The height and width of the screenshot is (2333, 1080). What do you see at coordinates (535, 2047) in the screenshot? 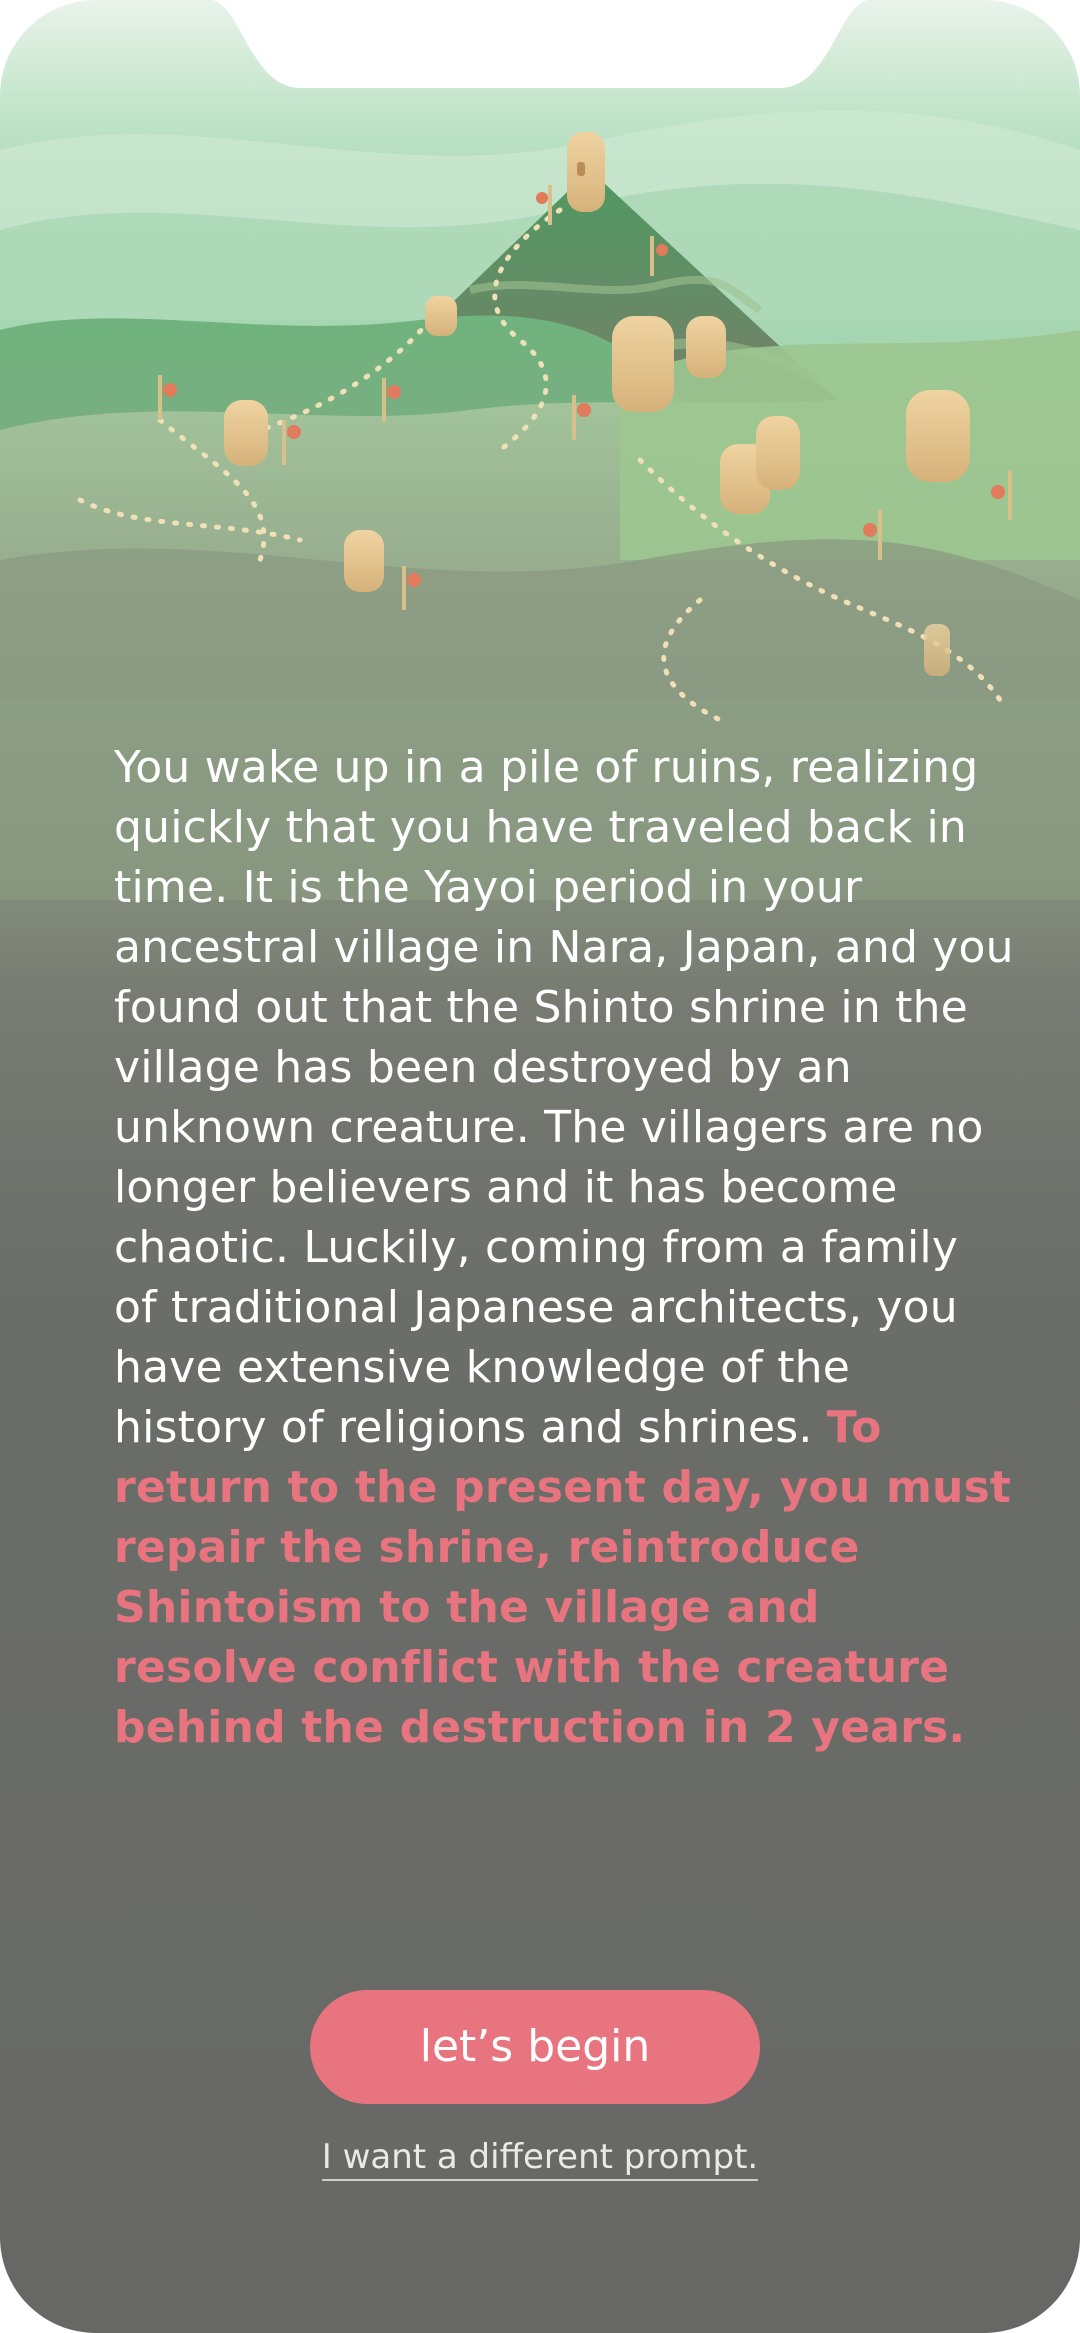
I see `lets-begin-button: let’s begin` at bounding box center [535, 2047].